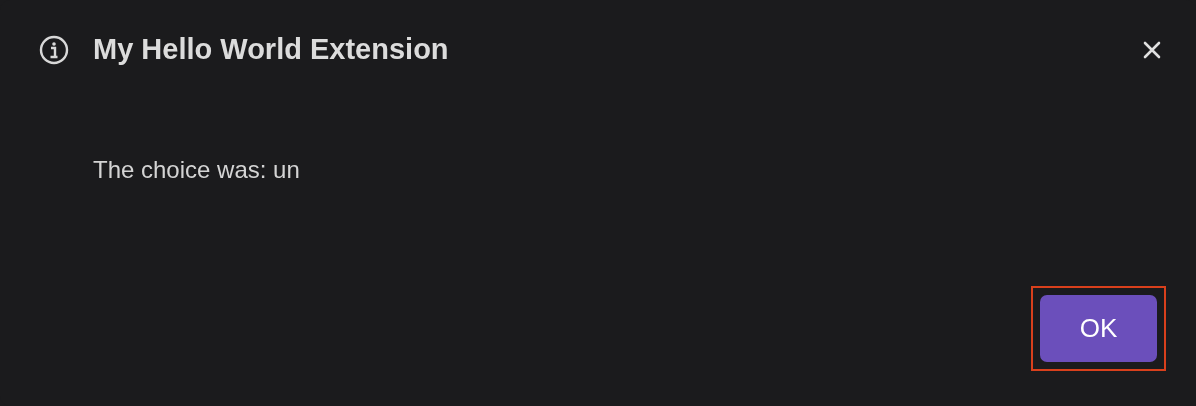 Image resolution: width=1196 pixels, height=406 pixels. Describe the element at coordinates (197, 170) in the screenshot. I see `dialog-message: The choice was: un` at that location.